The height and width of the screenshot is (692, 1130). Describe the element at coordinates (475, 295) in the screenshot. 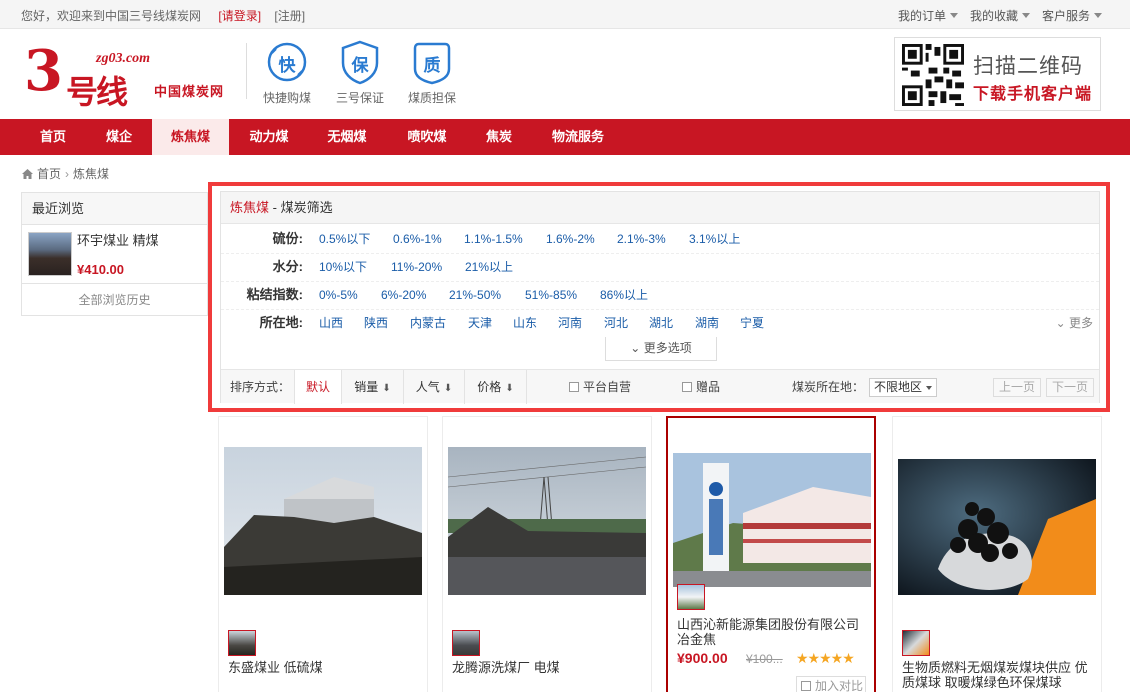

I see `filter-option: 21%-50%` at that location.